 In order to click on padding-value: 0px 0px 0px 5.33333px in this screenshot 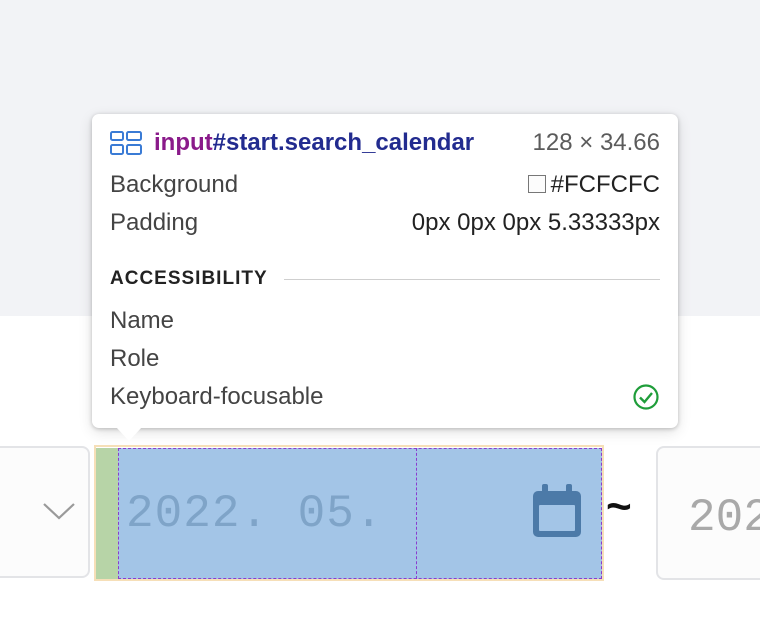, I will do `click(535, 222)`.